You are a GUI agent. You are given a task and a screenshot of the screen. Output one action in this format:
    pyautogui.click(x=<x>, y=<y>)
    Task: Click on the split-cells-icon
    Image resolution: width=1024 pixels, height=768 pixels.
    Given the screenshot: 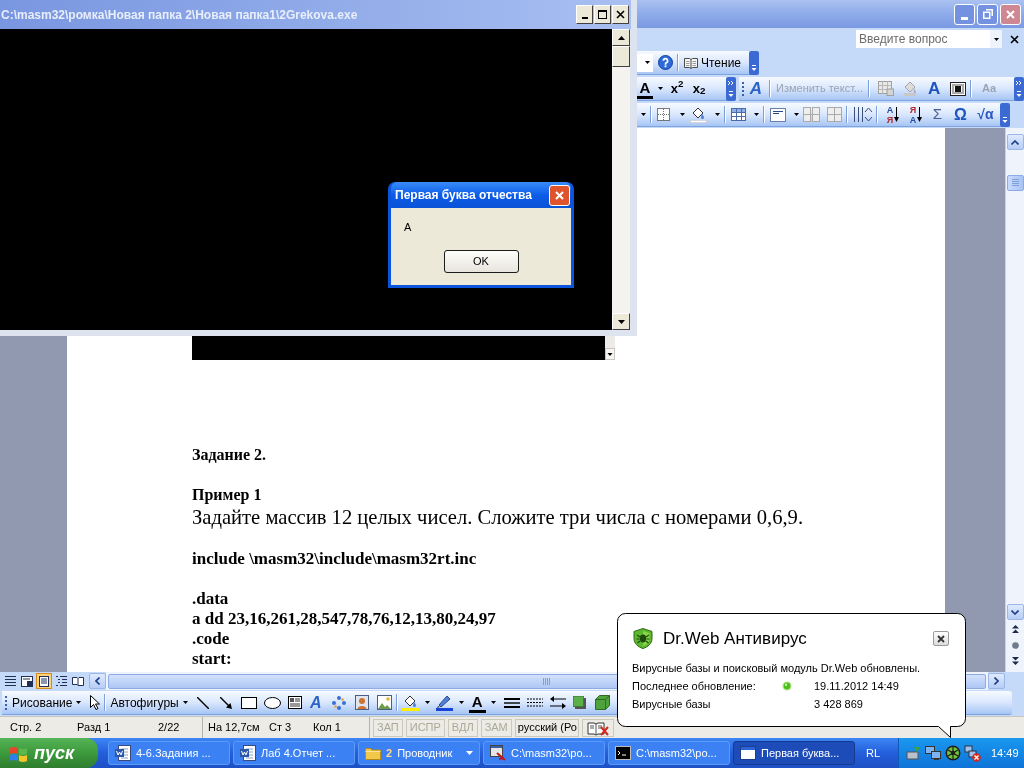 What is the action you would take?
    pyautogui.click(x=834, y=114)
    